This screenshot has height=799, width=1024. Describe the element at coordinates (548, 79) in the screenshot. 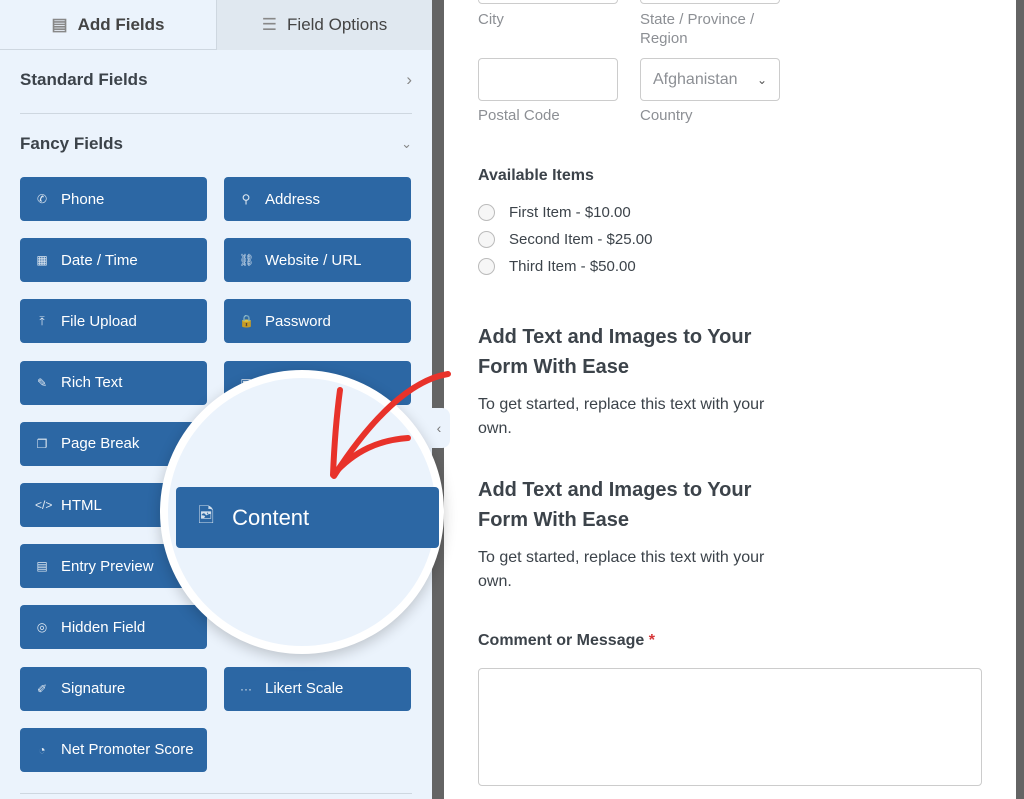

I see `postal-code-input` at that location.